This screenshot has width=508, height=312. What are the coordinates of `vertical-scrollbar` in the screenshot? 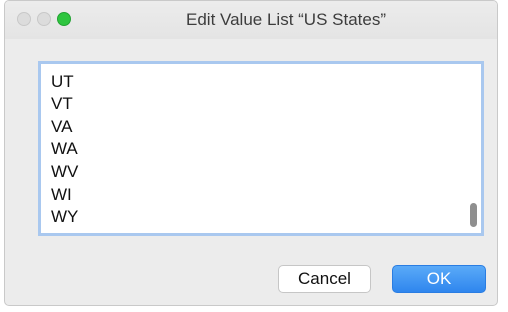 It's located at (472, 148).